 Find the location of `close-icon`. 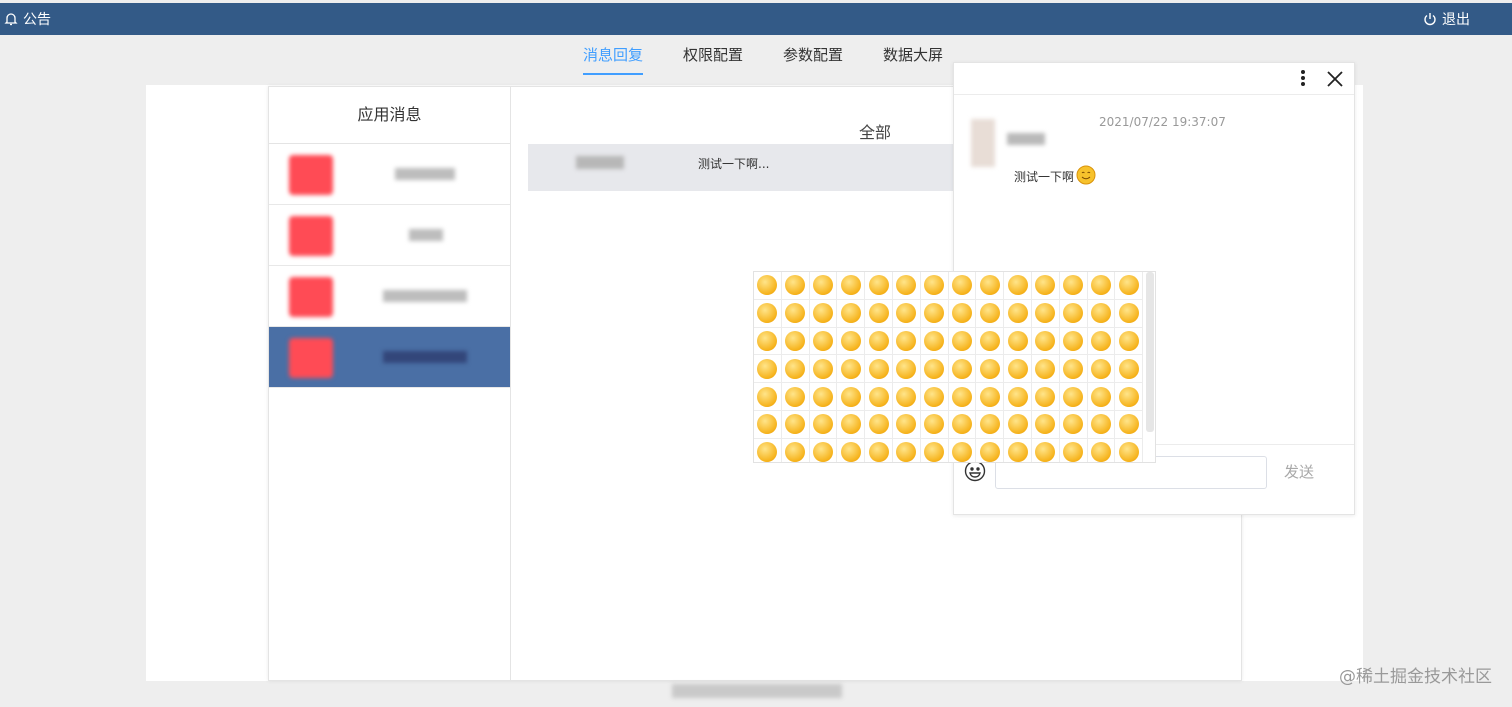

close-icon is located at coordinates (1335, 79).